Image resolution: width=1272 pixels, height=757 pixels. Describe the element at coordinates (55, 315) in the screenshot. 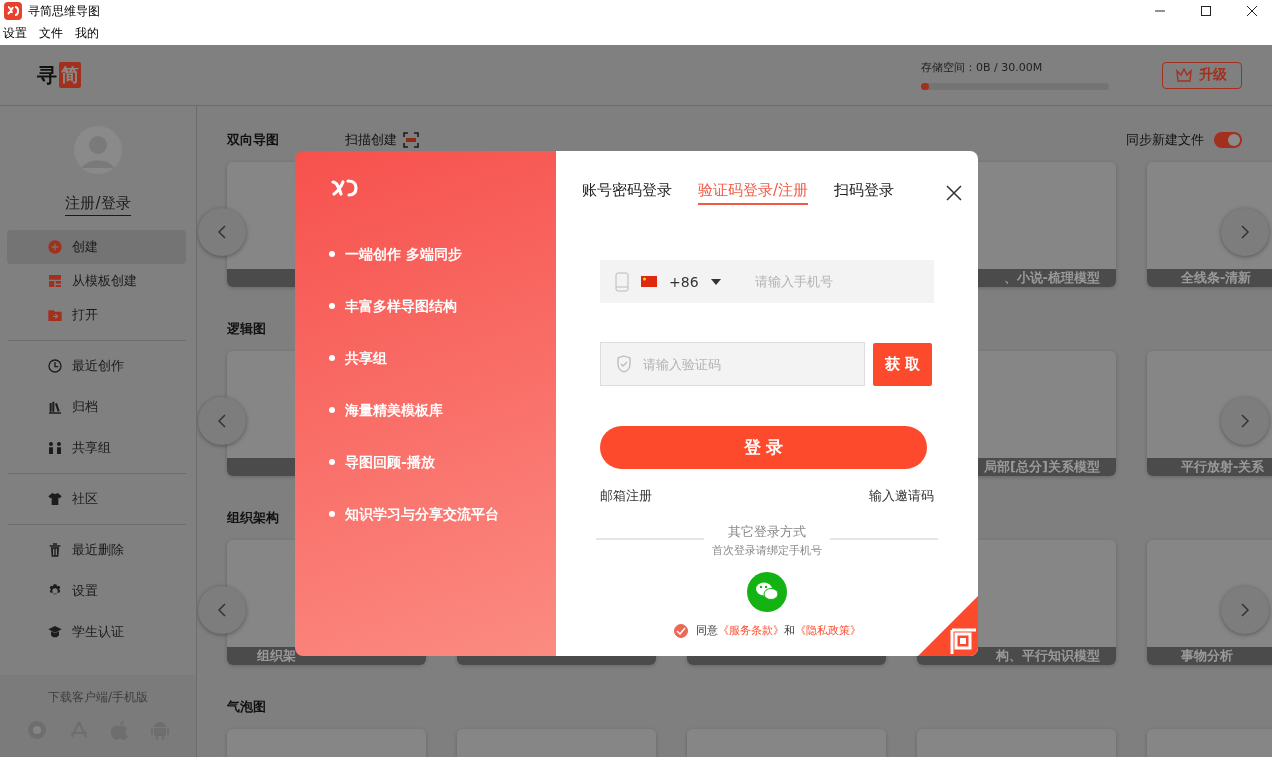

I see `folder-icon` at that location.